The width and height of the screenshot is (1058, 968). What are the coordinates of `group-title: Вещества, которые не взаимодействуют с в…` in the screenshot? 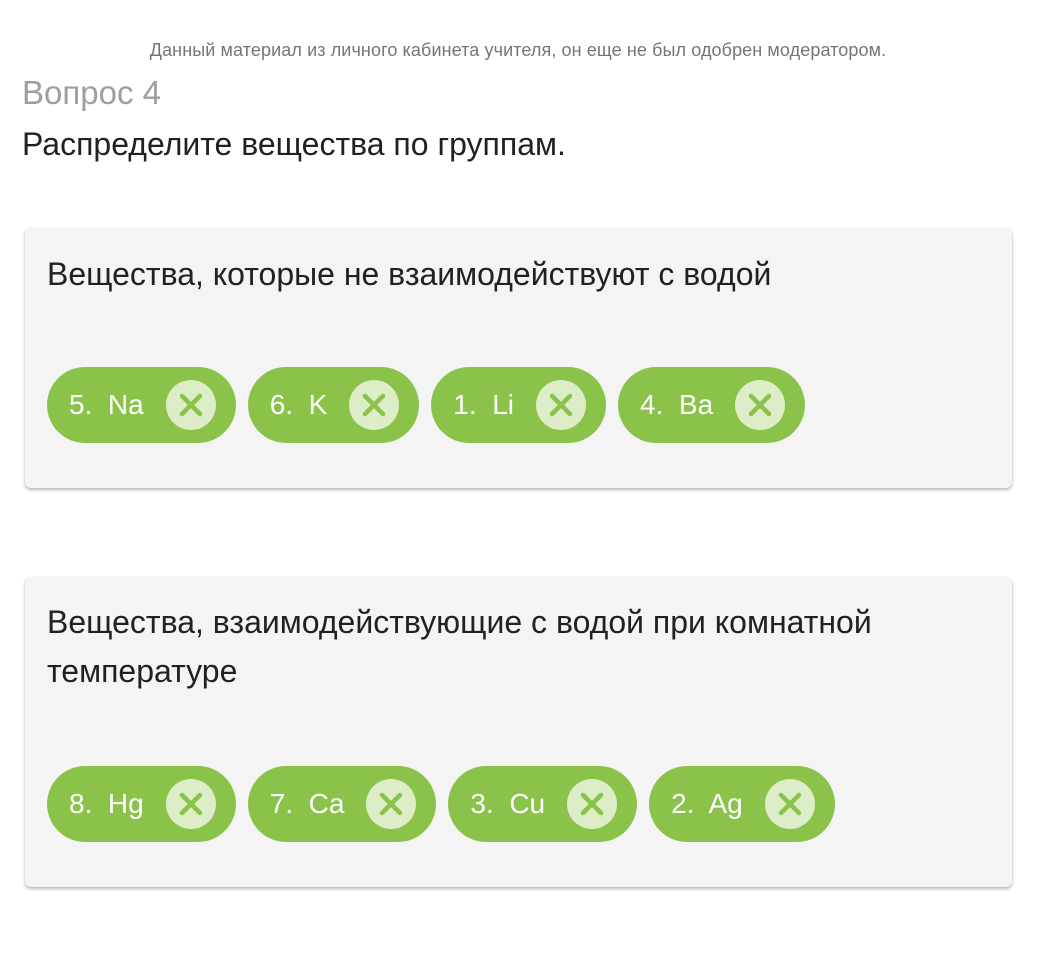 It's located at (409, 274).